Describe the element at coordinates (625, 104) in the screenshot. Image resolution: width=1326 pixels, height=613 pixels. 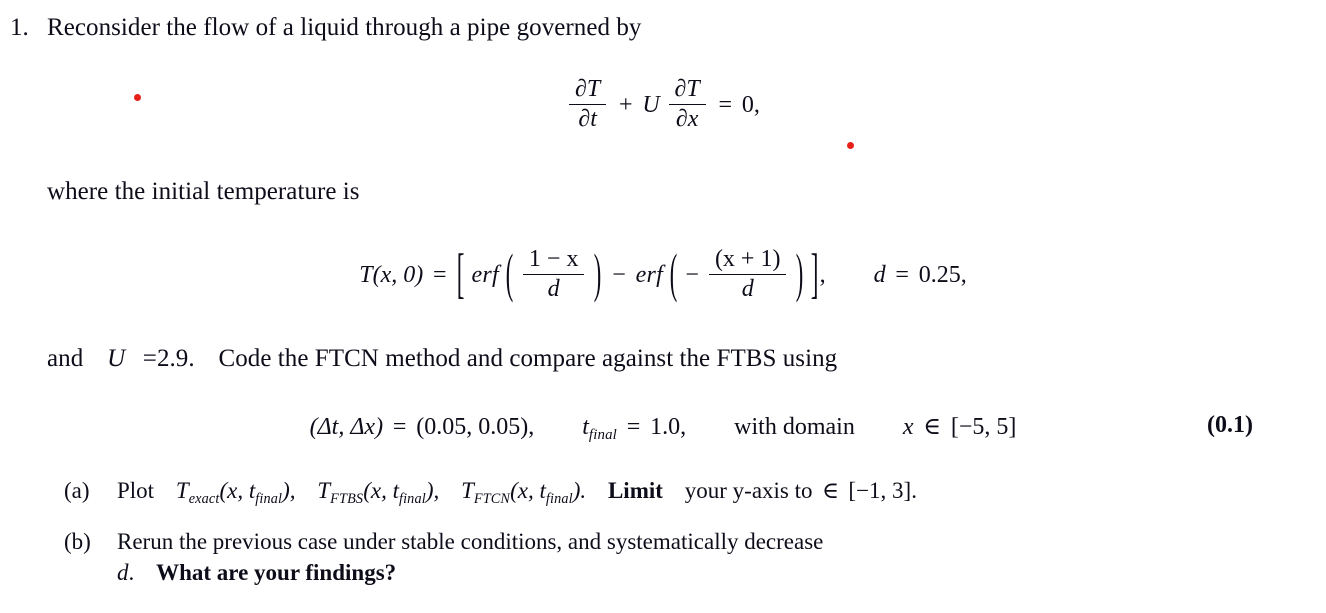
I see `plus-operator: +` at that location.